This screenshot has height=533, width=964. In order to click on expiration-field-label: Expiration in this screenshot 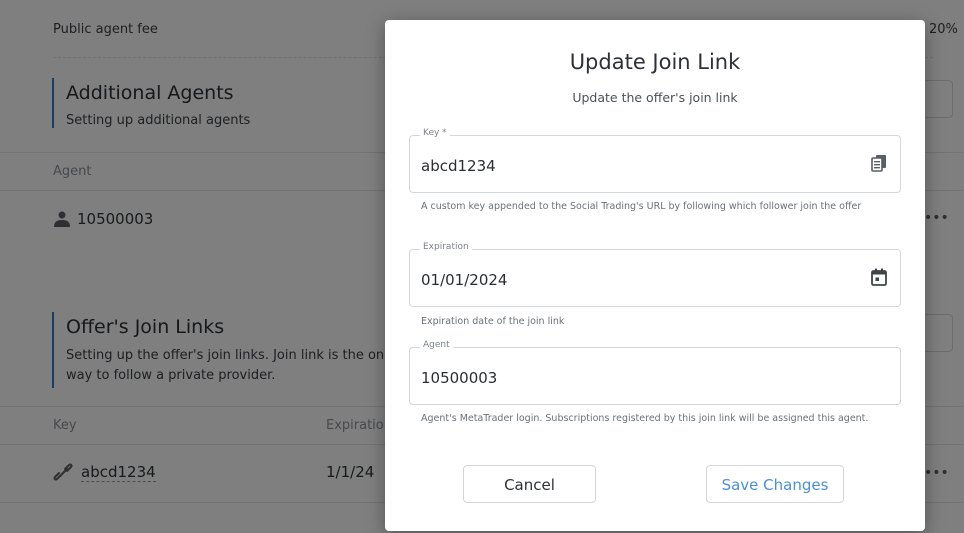, I will do `click(446, 247)`.